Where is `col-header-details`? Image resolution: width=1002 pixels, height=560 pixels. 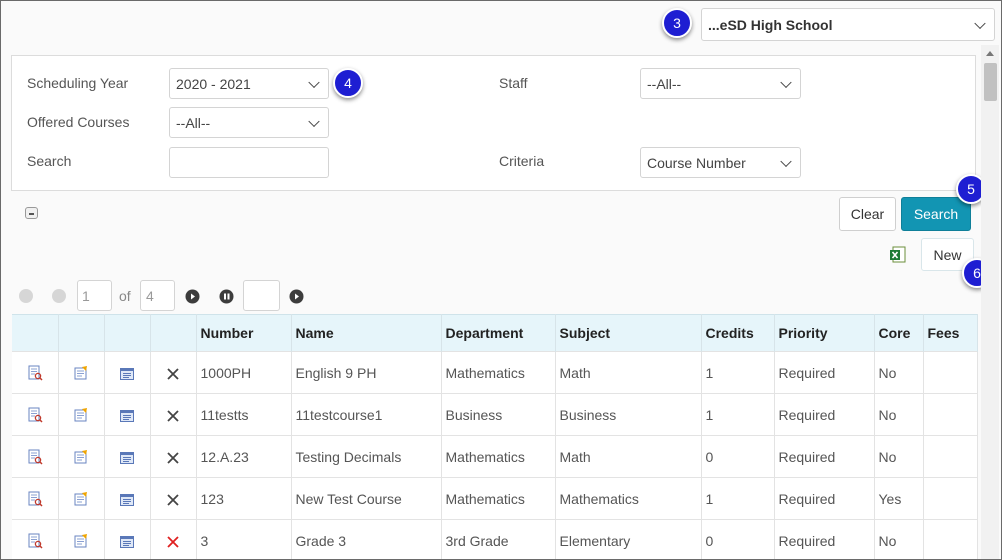
col-header-details is located at coordinates (127, 333).